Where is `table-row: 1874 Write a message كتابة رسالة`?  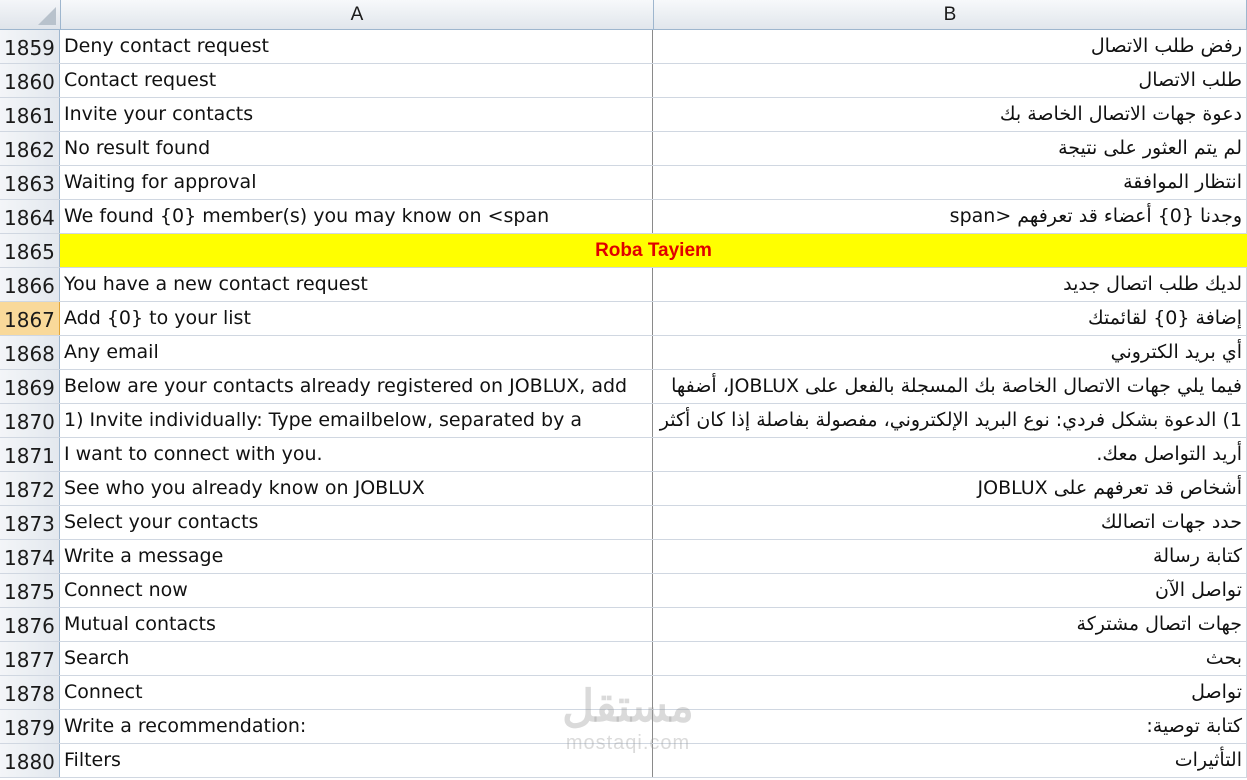 table-row: 1874 Write a message كتابة رسالة is located at coordinates (623, 557).